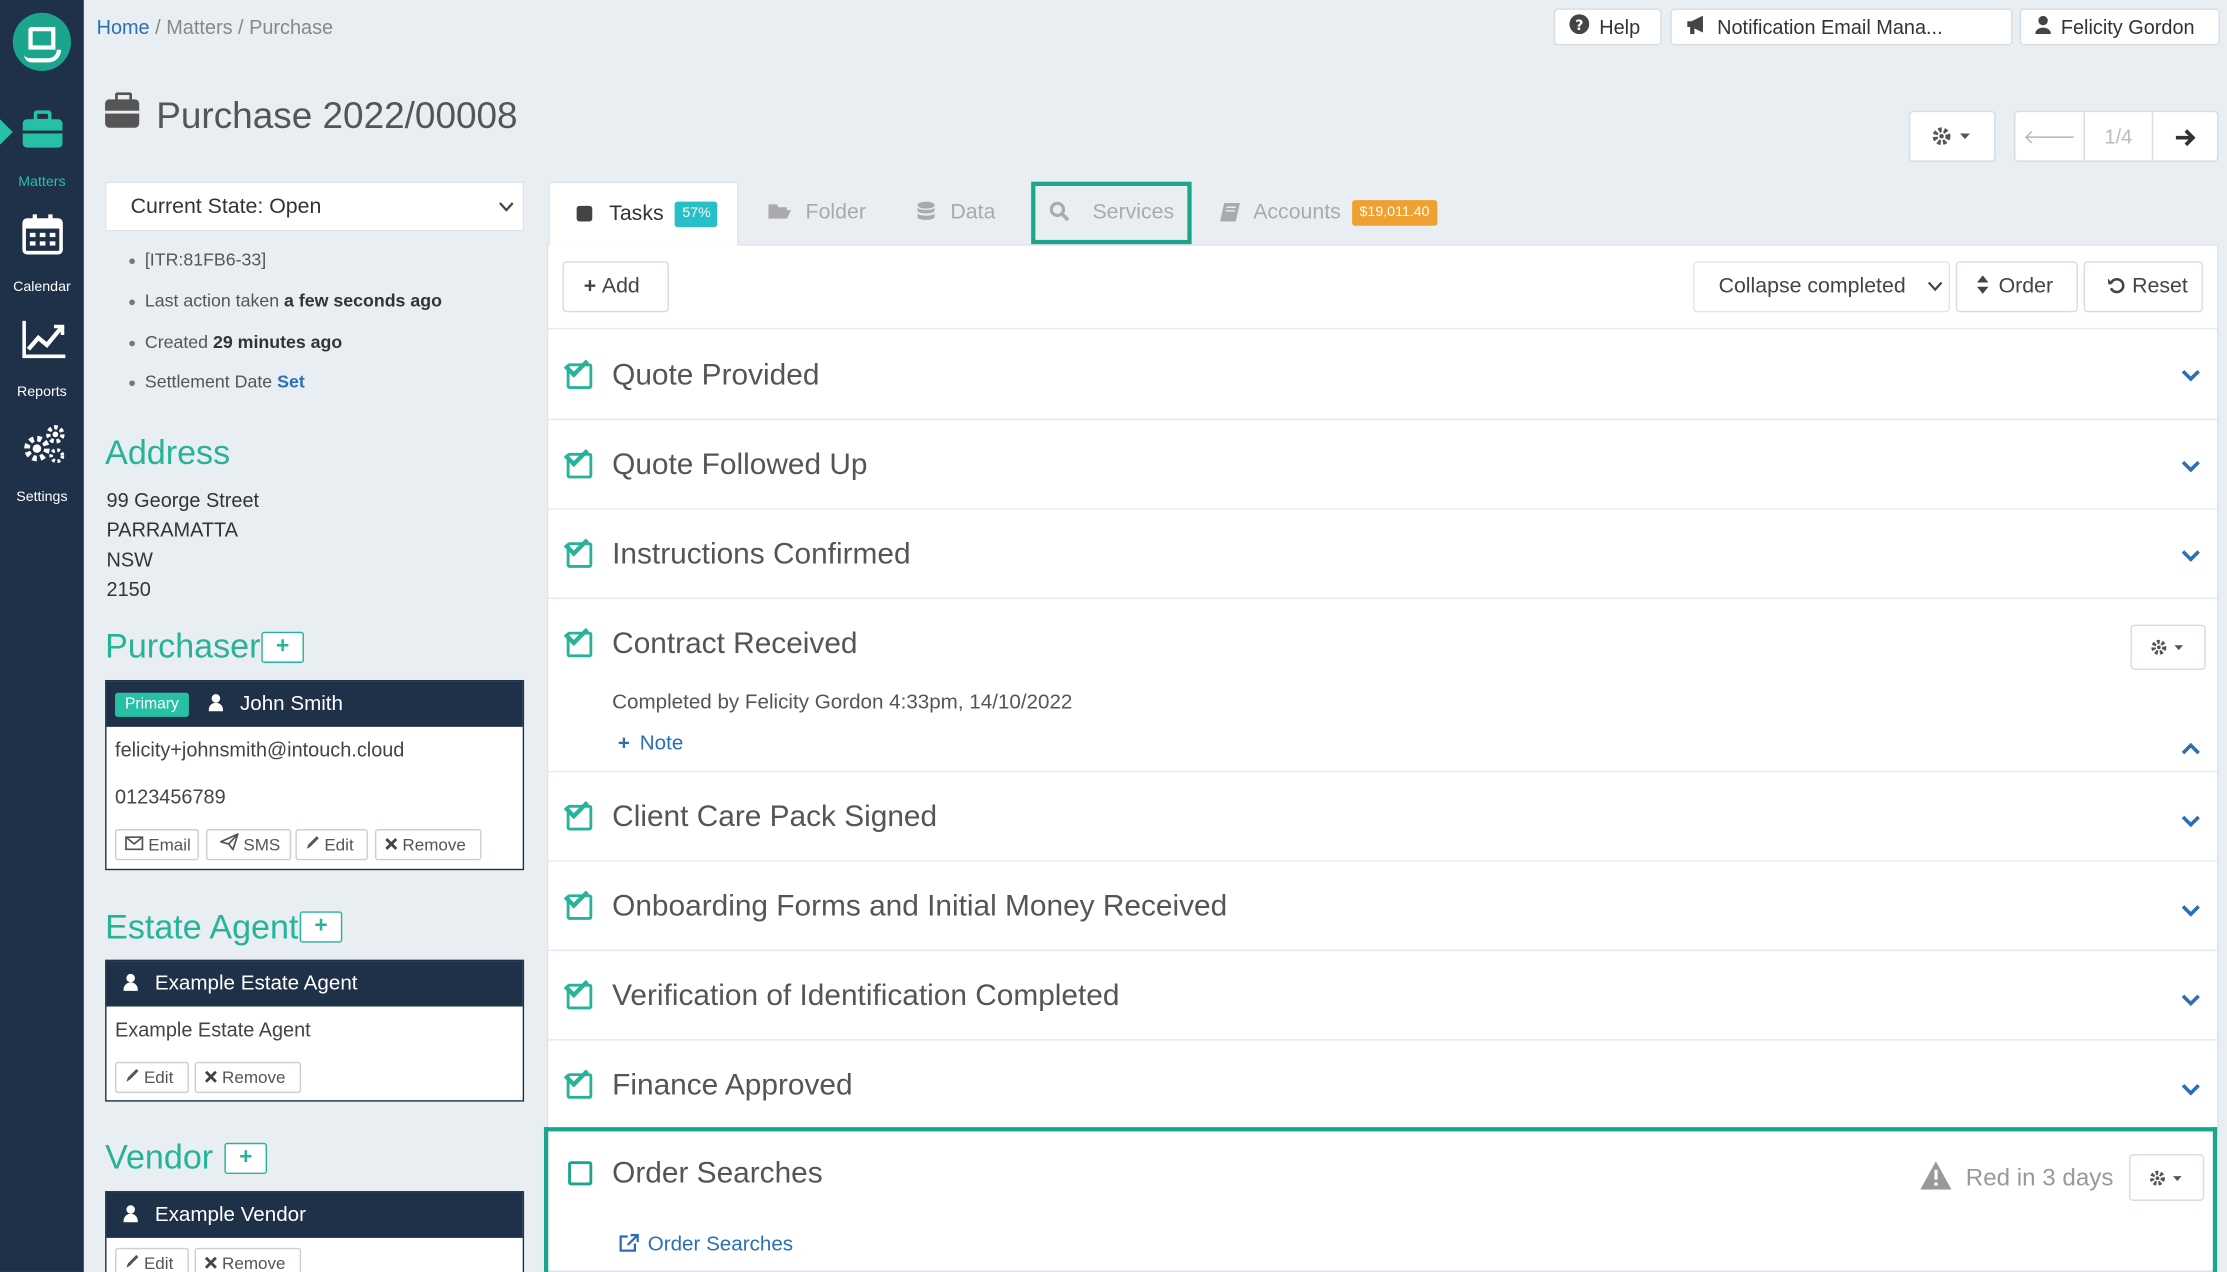  Describe the element at coordinates (1383, 1083) in the screenshot. I see `task-row: Finance Approved` at that location.